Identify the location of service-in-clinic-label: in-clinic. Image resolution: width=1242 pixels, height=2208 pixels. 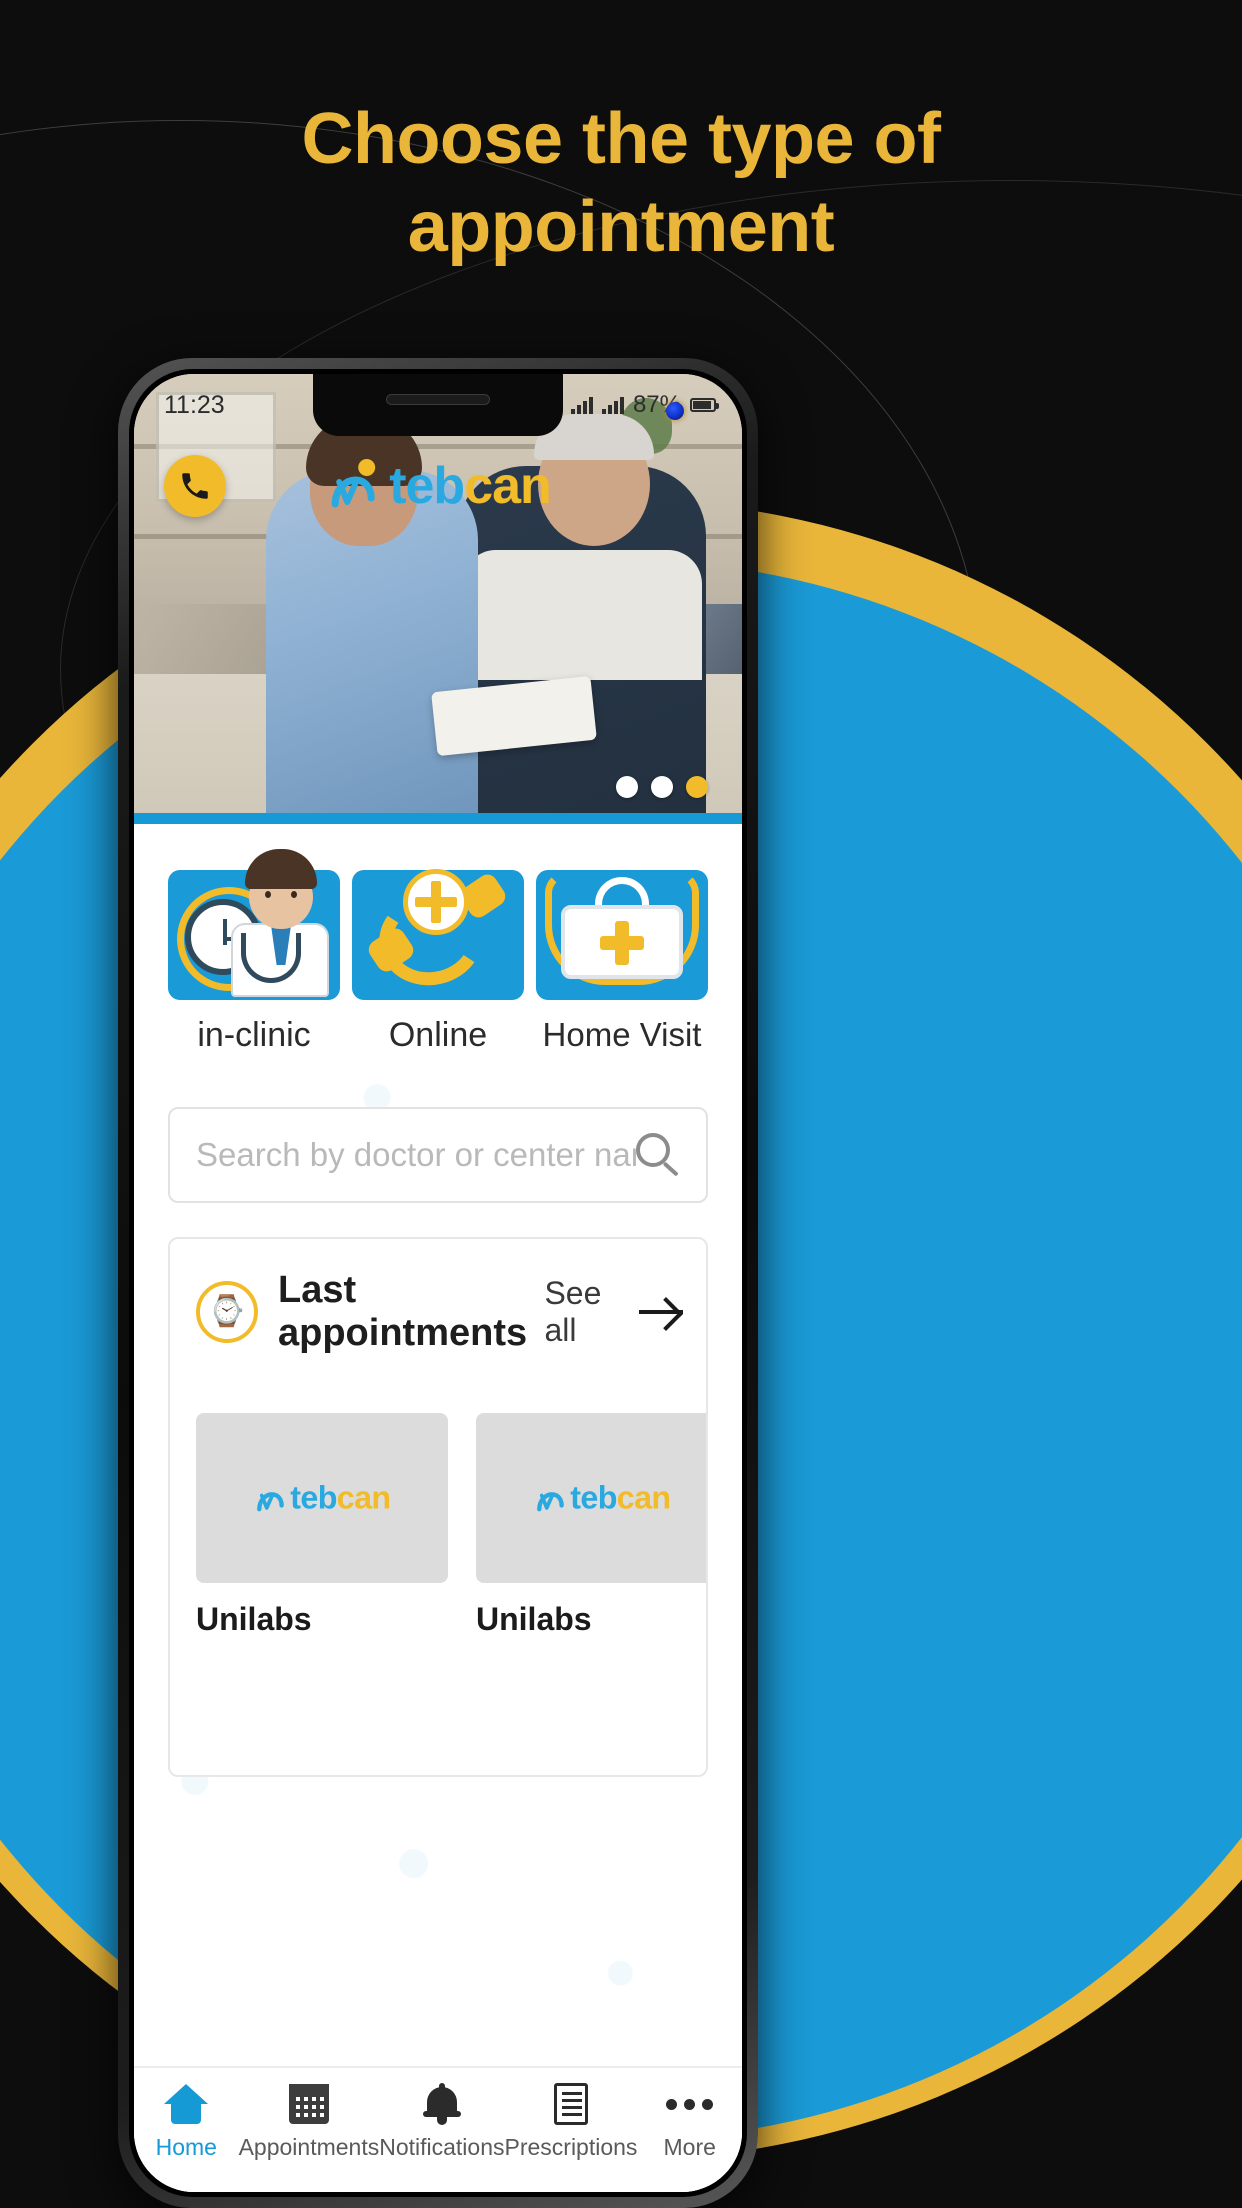
(254, 1035).